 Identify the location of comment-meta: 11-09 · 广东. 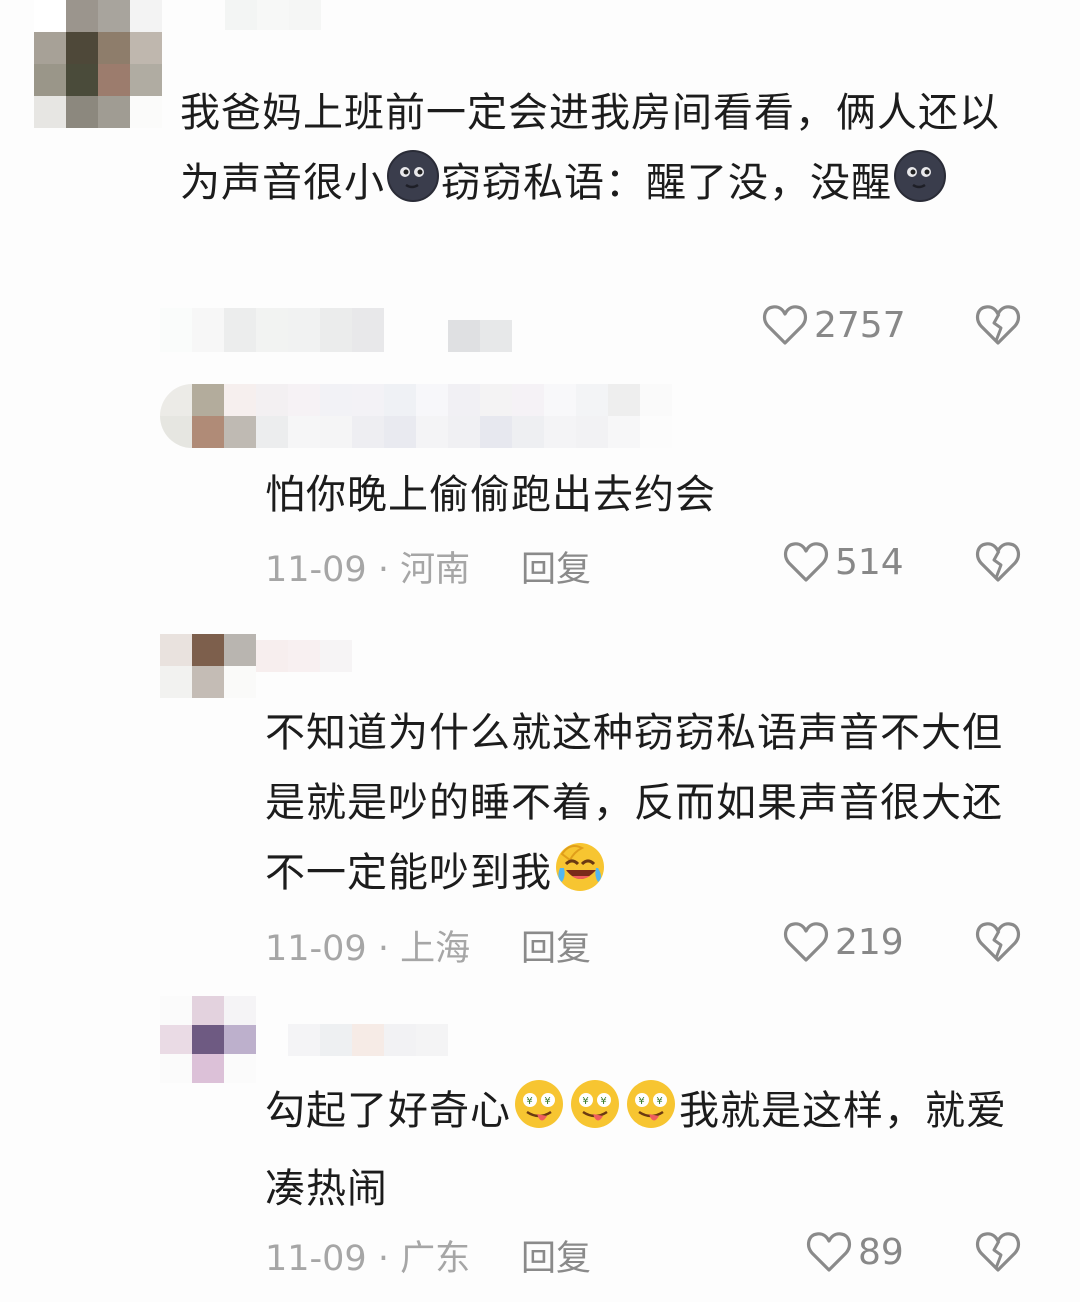
(368, 1259).